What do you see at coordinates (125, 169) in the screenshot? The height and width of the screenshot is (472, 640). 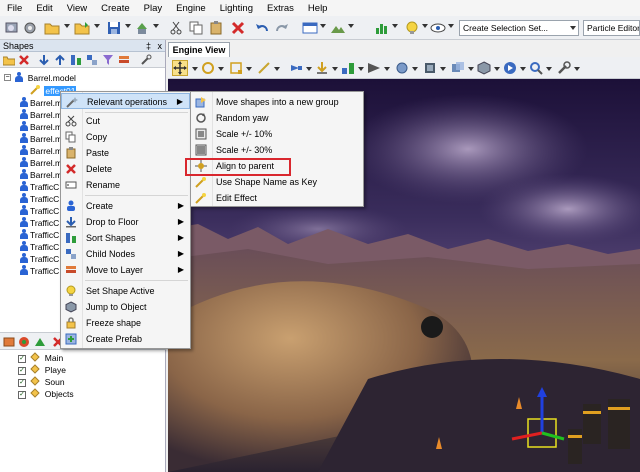 I see `menu-item-delete: Delete` at bounding box center [125, 169].